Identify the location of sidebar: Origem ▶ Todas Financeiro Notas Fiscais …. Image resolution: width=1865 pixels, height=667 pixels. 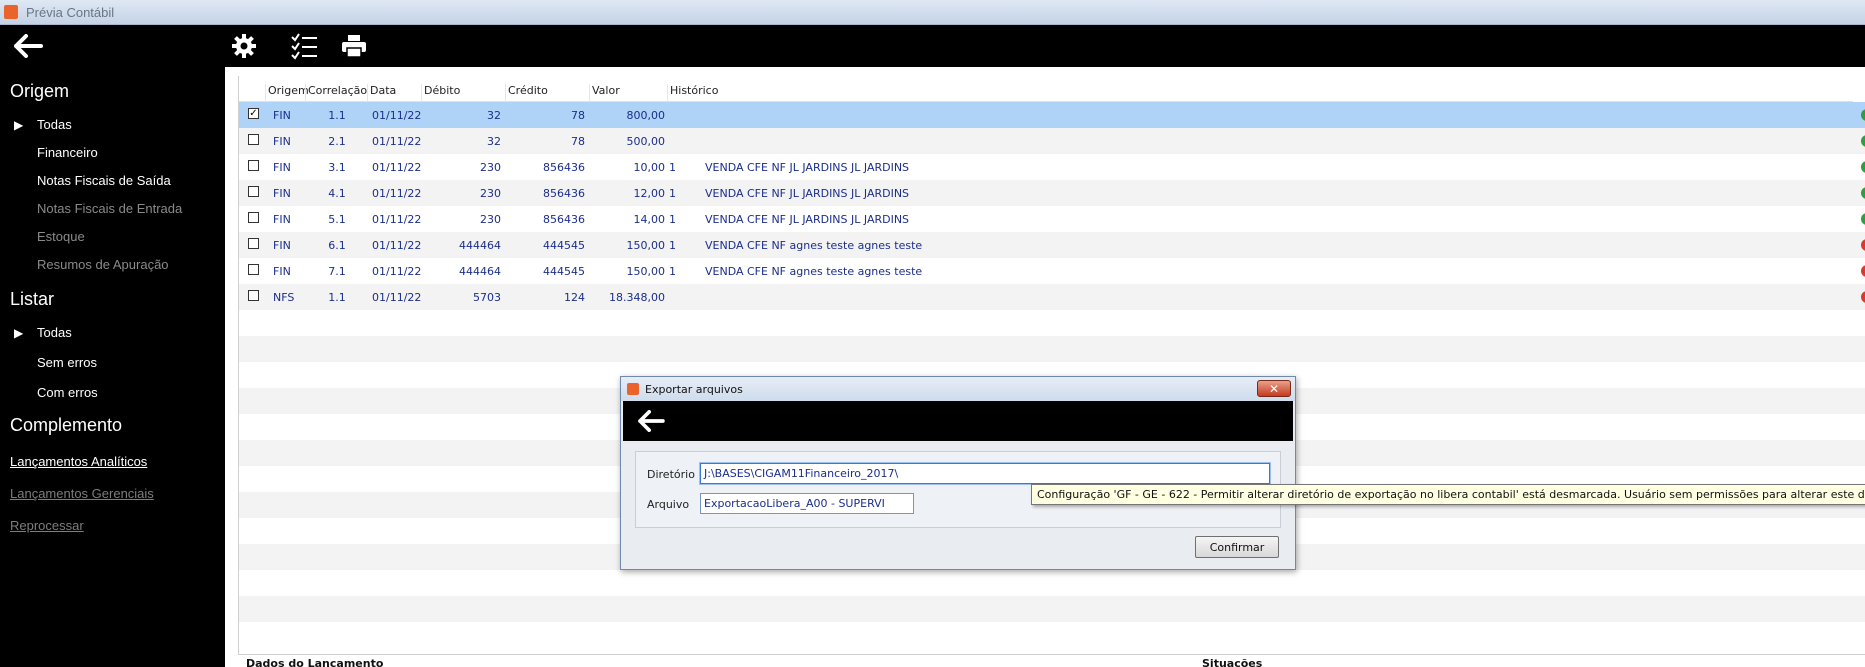
(112, 367).